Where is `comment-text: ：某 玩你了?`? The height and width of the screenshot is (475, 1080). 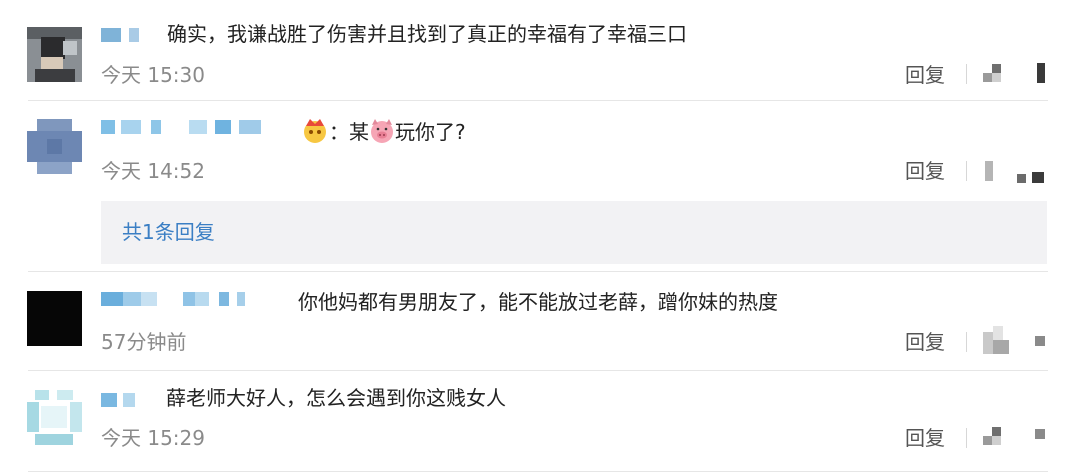
comment-text: ：某 玩你了? is located at coordinates (383, 133).